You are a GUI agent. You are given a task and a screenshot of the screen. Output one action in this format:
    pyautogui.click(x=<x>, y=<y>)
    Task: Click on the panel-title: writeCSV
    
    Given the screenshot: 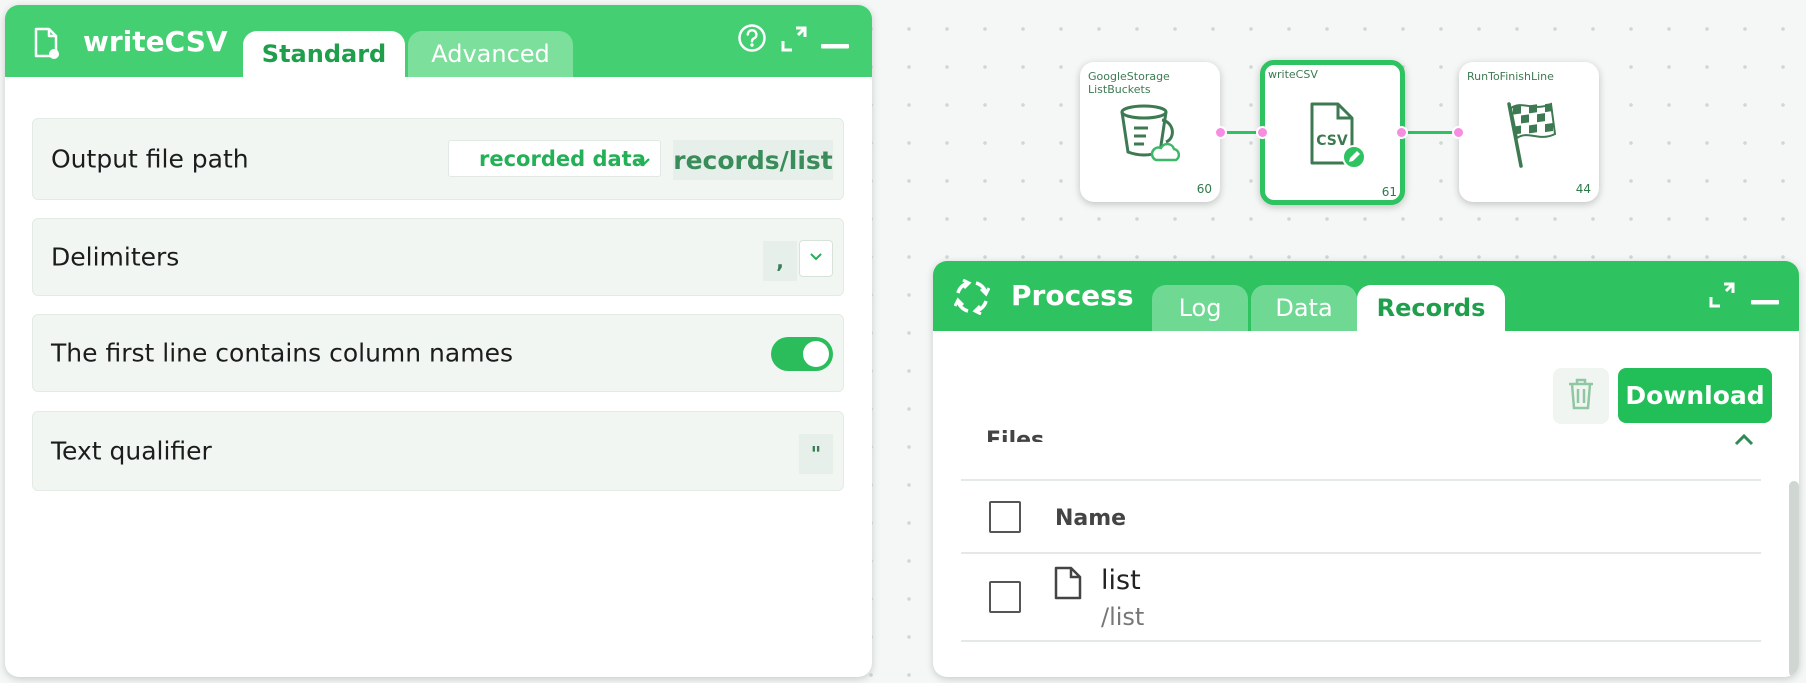 What is the action you would take?
    pyautogui.click(x=155, y=41)
    